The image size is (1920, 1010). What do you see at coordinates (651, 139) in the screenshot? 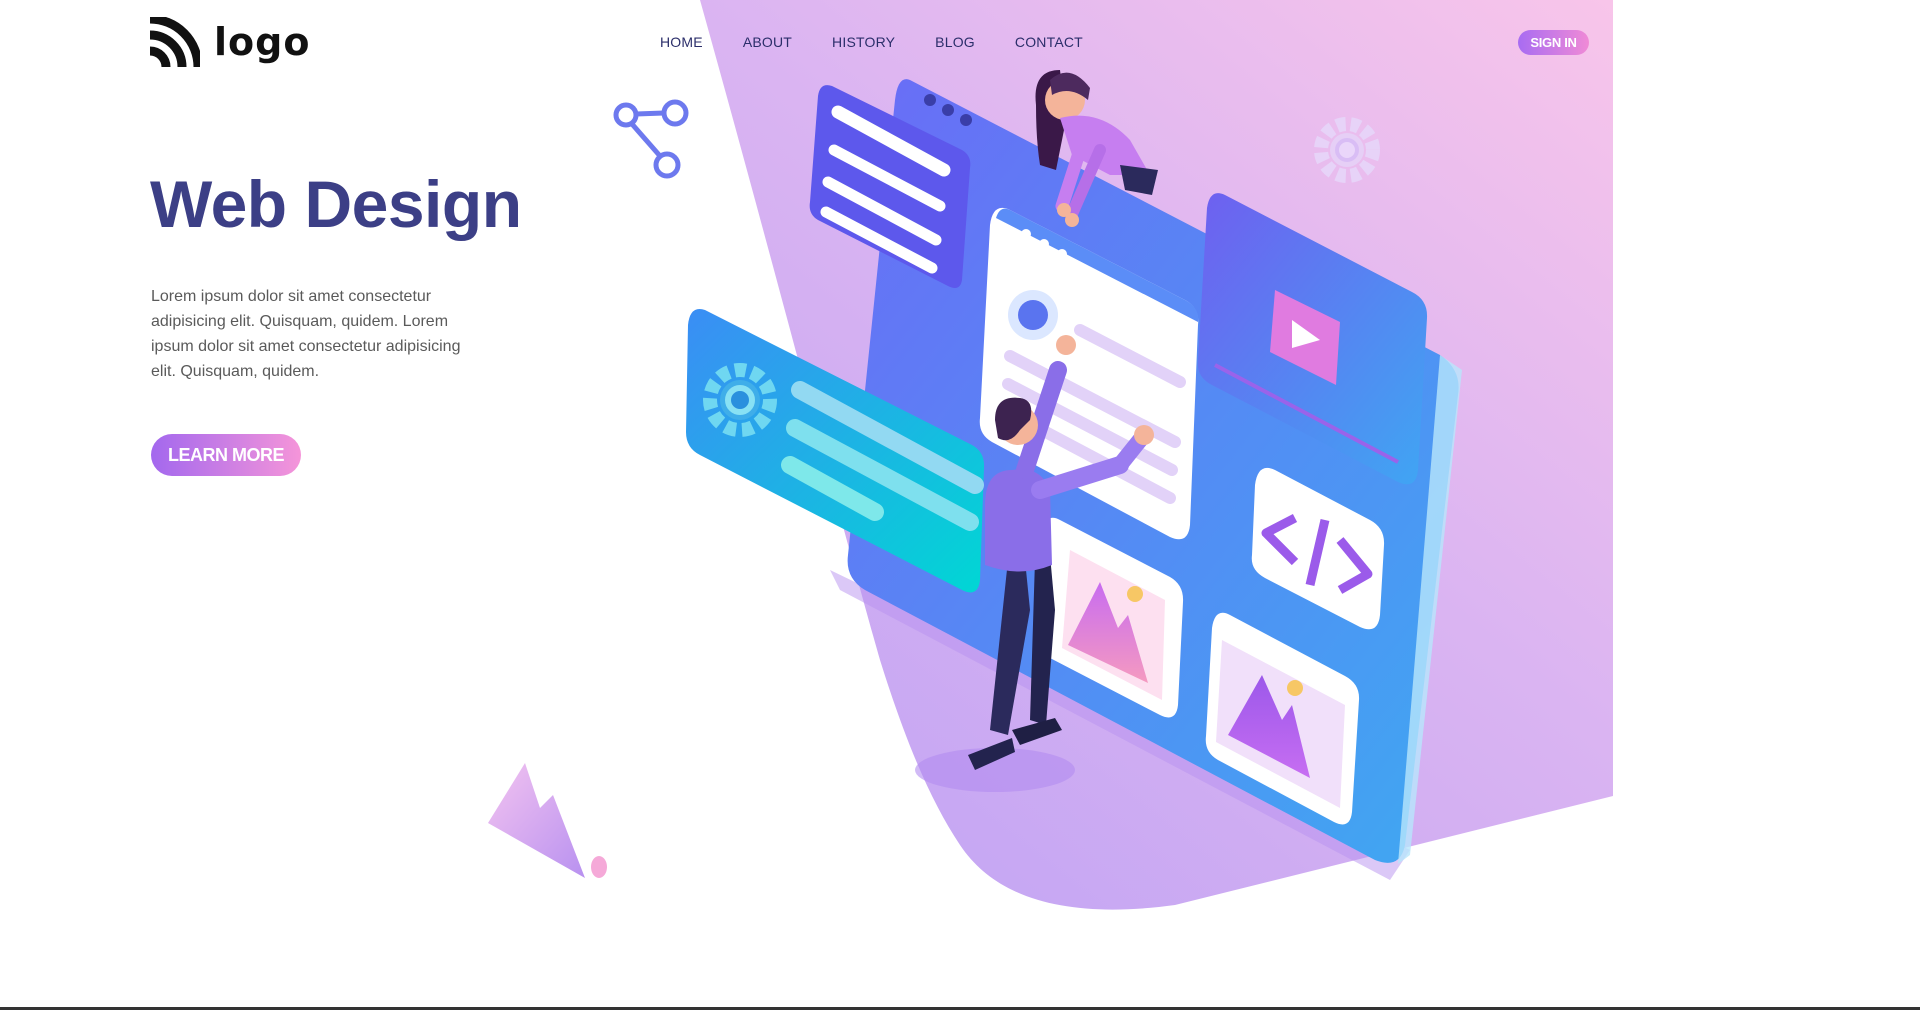
I see `share-icon` at bounding box center [651, 139].